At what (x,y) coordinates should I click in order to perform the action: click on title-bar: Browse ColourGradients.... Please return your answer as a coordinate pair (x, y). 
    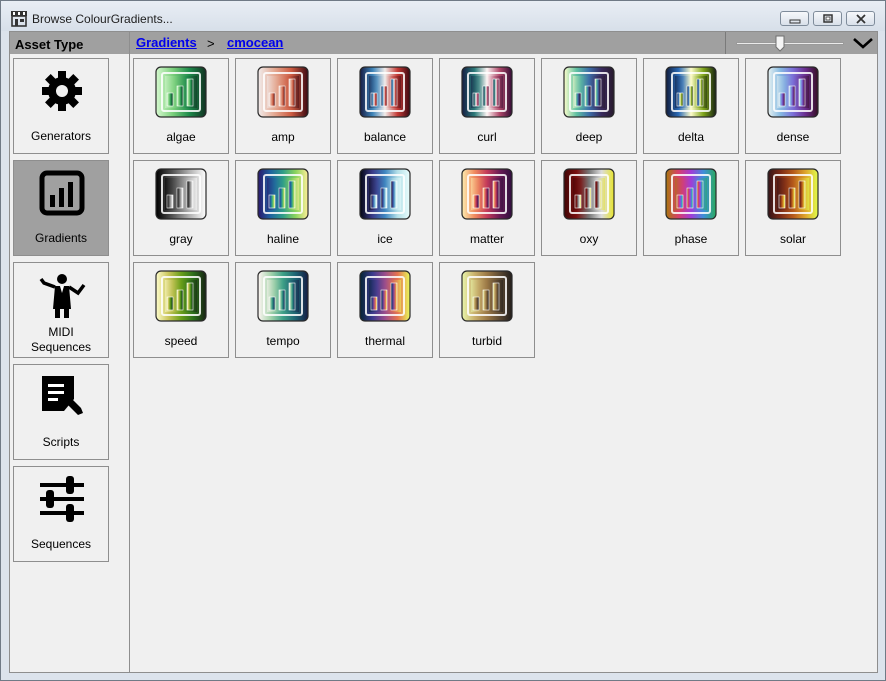
    Looking at the image, I should click on (443, 16).